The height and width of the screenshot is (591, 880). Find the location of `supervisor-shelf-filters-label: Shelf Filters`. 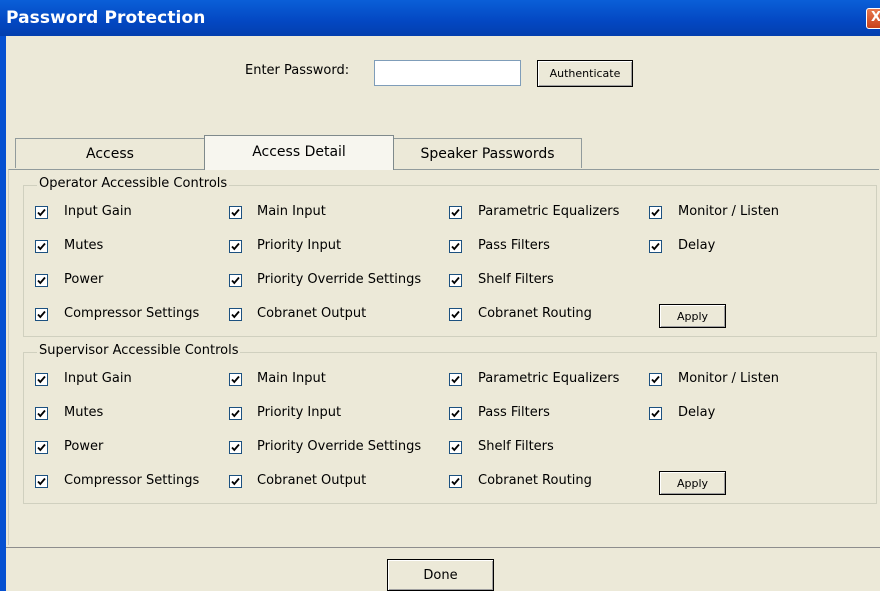

supervisor-shelf-filters-label: Shelf Filters is located at coordinates (516, 446).